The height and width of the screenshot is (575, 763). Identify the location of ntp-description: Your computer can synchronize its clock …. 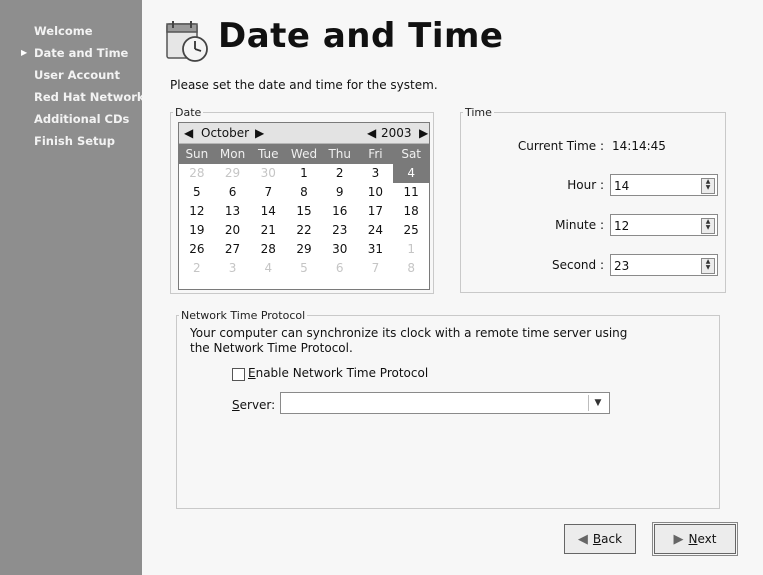
(409, 340).